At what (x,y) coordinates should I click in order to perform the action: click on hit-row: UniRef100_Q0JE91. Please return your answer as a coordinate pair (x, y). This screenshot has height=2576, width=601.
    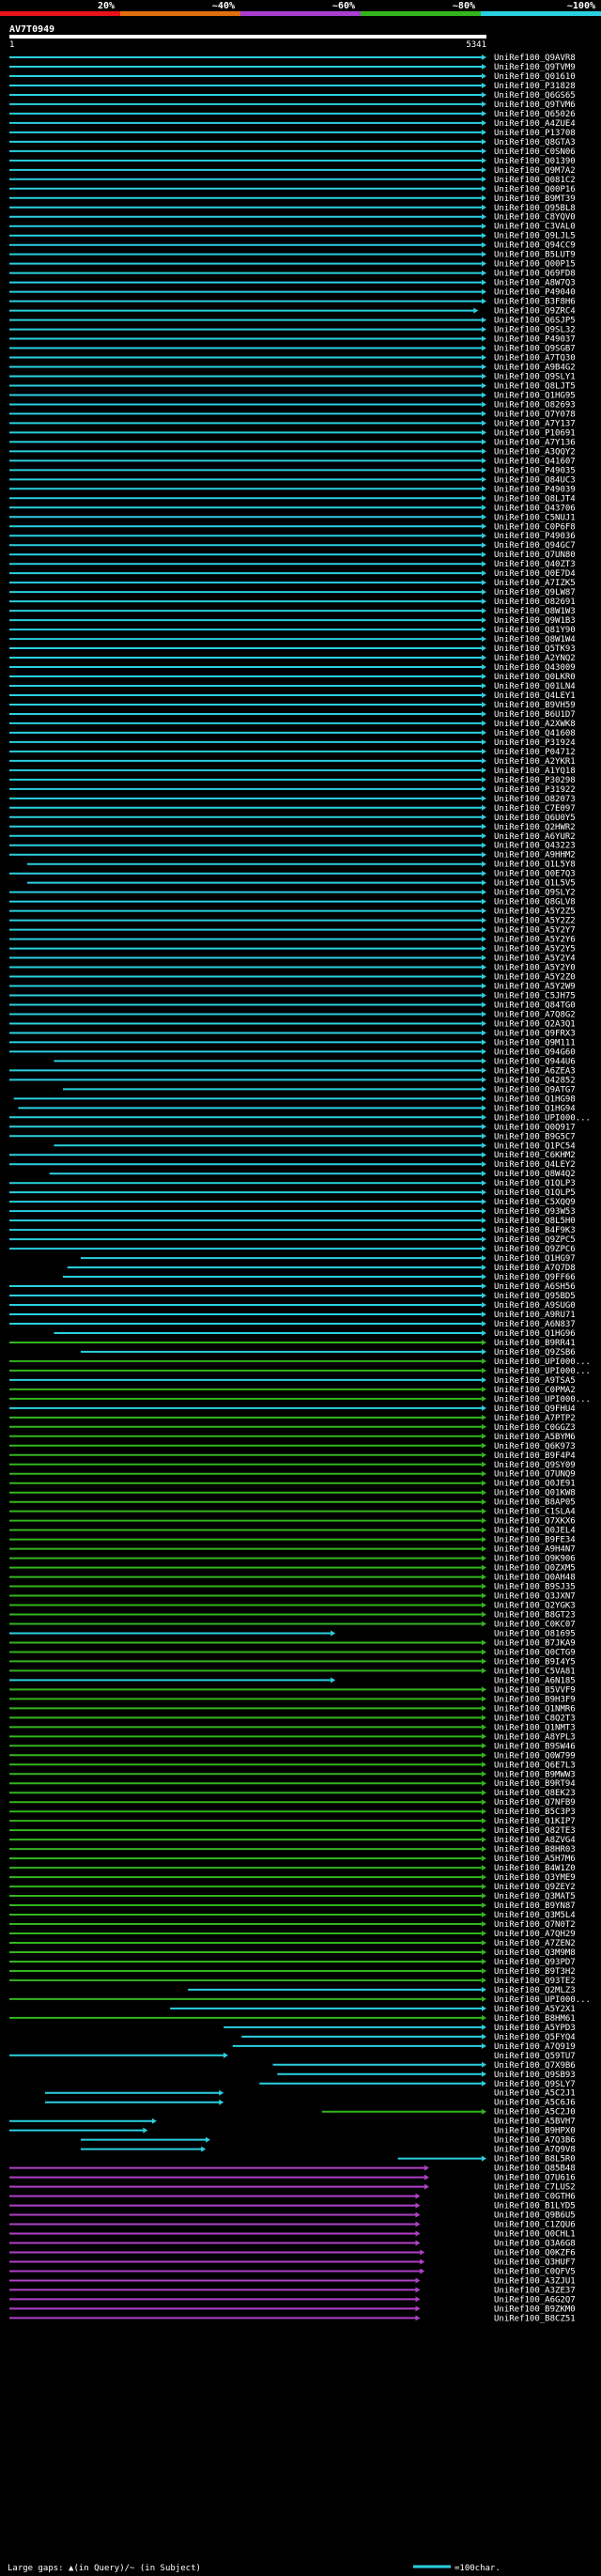
    Looking at the image, I should click on (292, 1485).